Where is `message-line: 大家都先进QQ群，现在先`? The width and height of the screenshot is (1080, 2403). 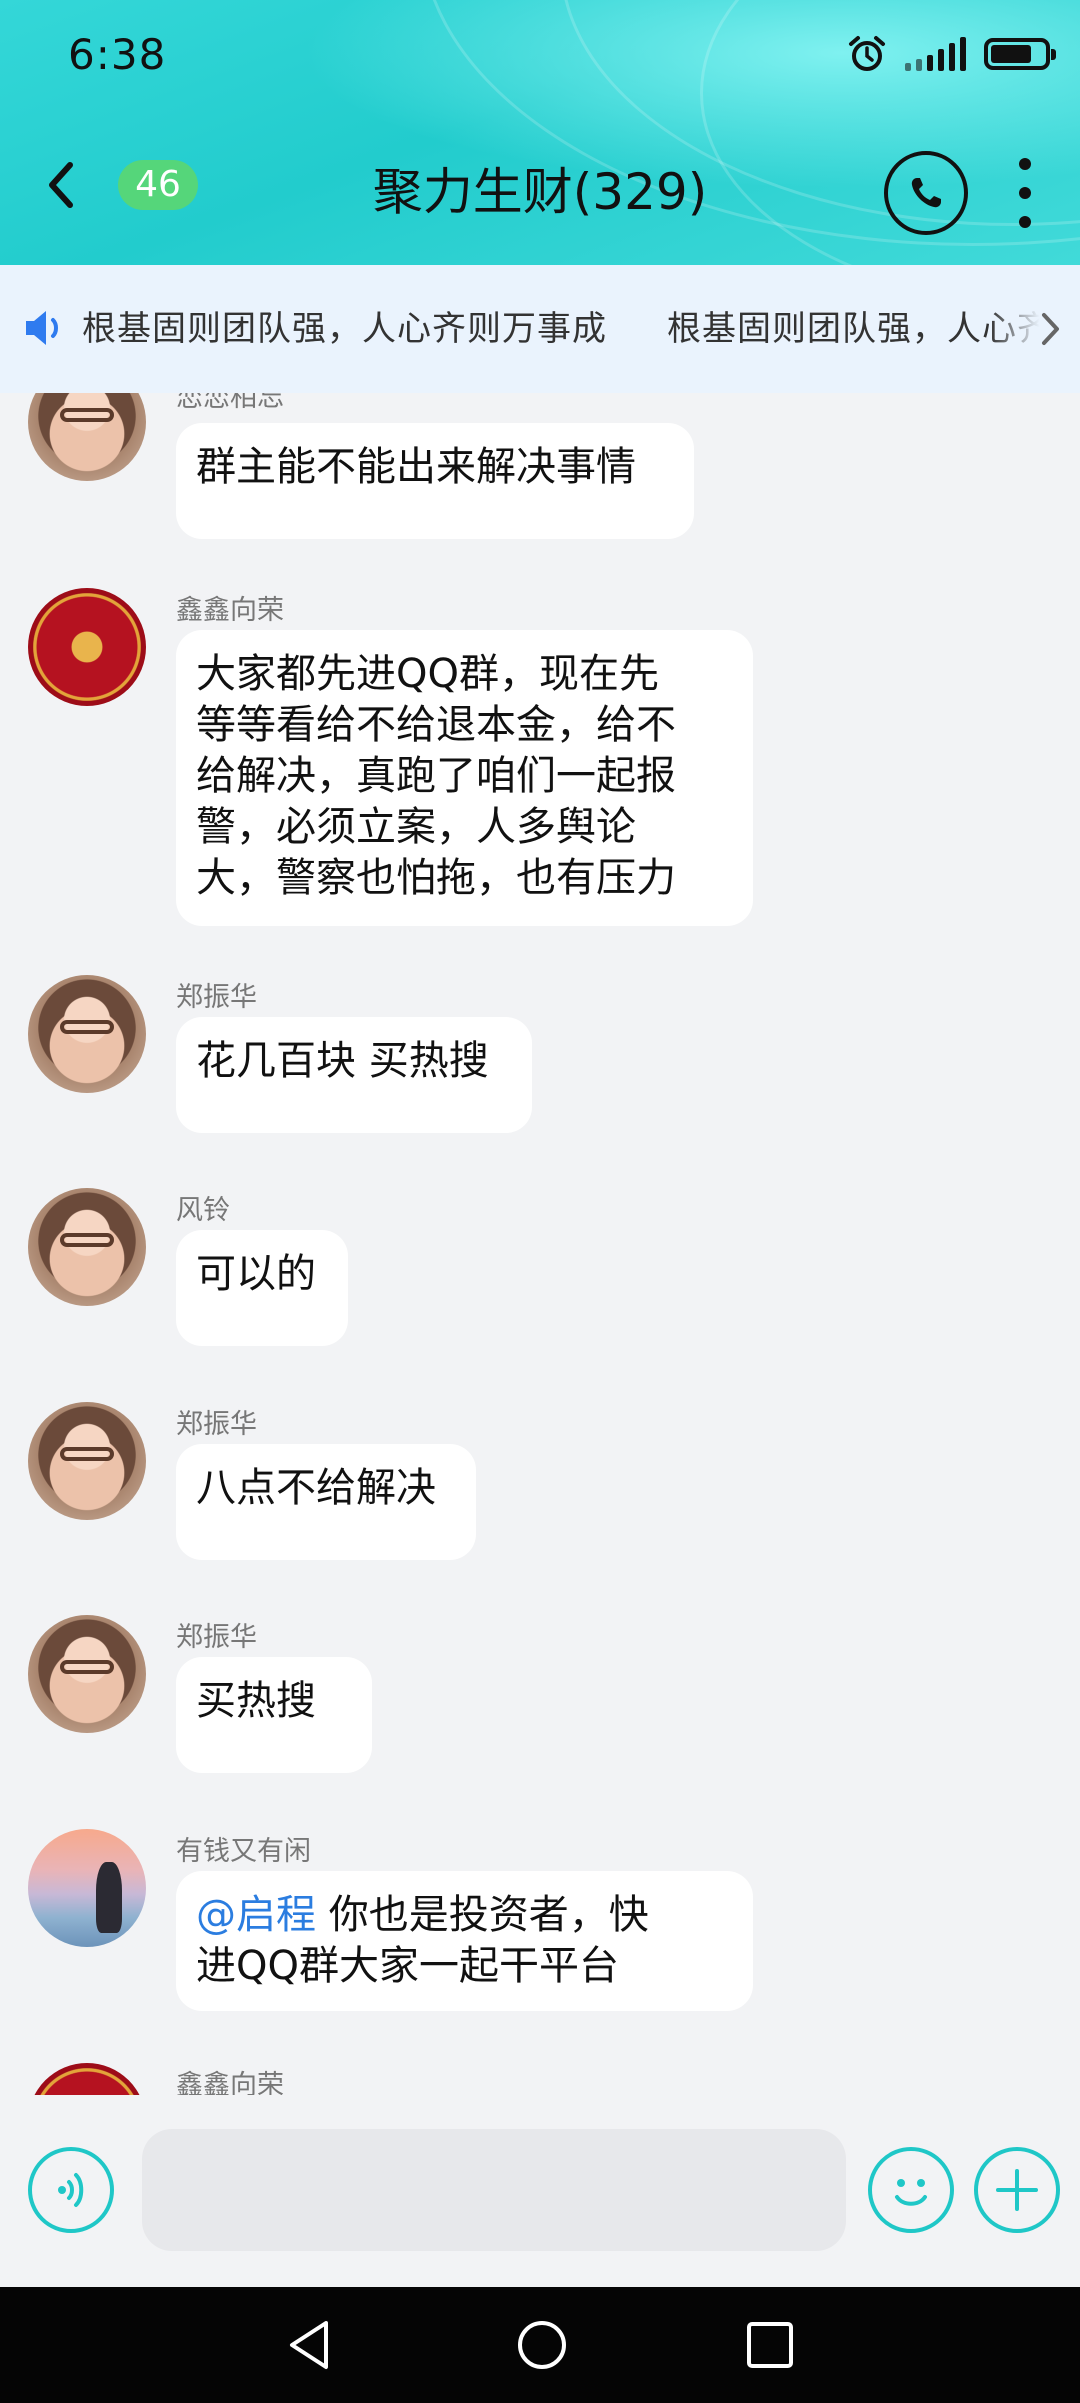 message-line: 大家都先进QQ群，现在先 is located at coordinates (427, 674).